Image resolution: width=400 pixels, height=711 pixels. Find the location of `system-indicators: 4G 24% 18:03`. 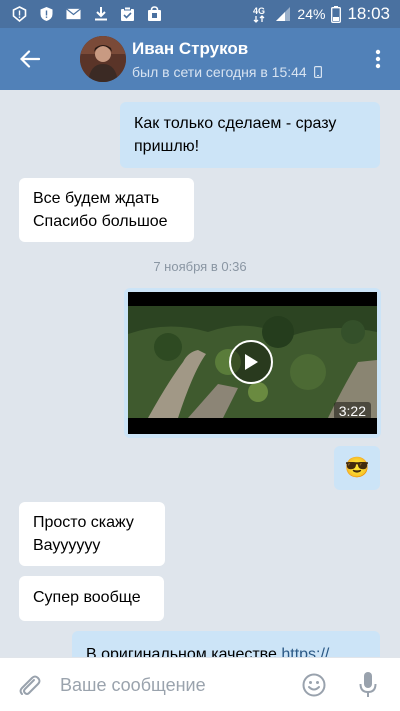

system-indicators: 4G 24% 18:03 is located at coordinates (321, 14).